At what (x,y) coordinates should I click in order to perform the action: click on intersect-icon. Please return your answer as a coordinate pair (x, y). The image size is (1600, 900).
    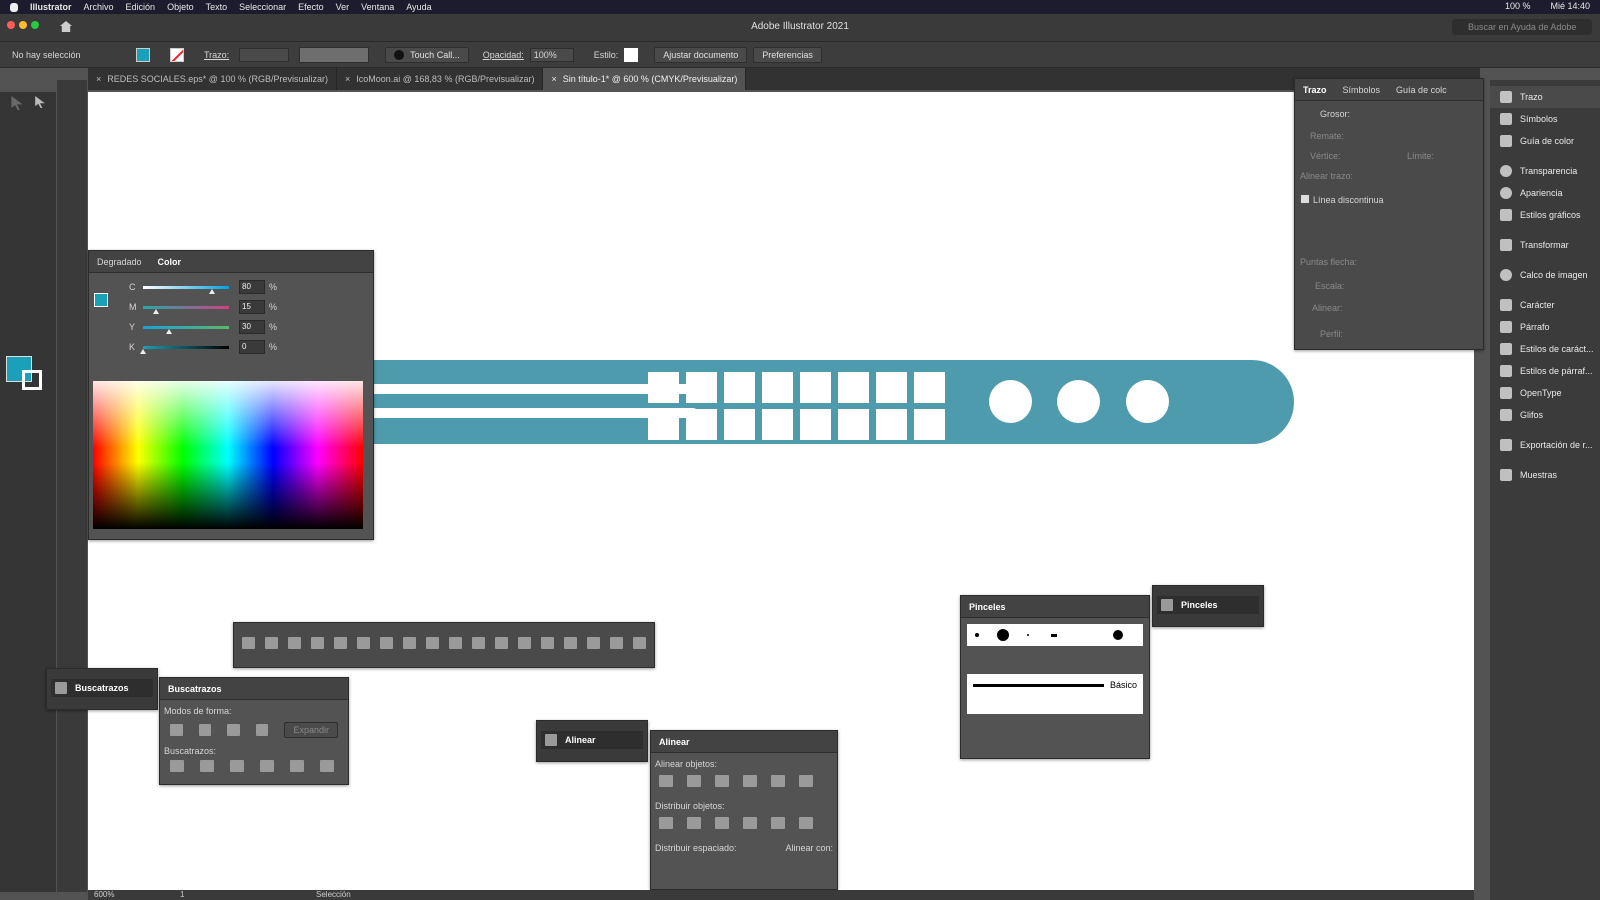
    Looking at the image, I should click on (233, 730).